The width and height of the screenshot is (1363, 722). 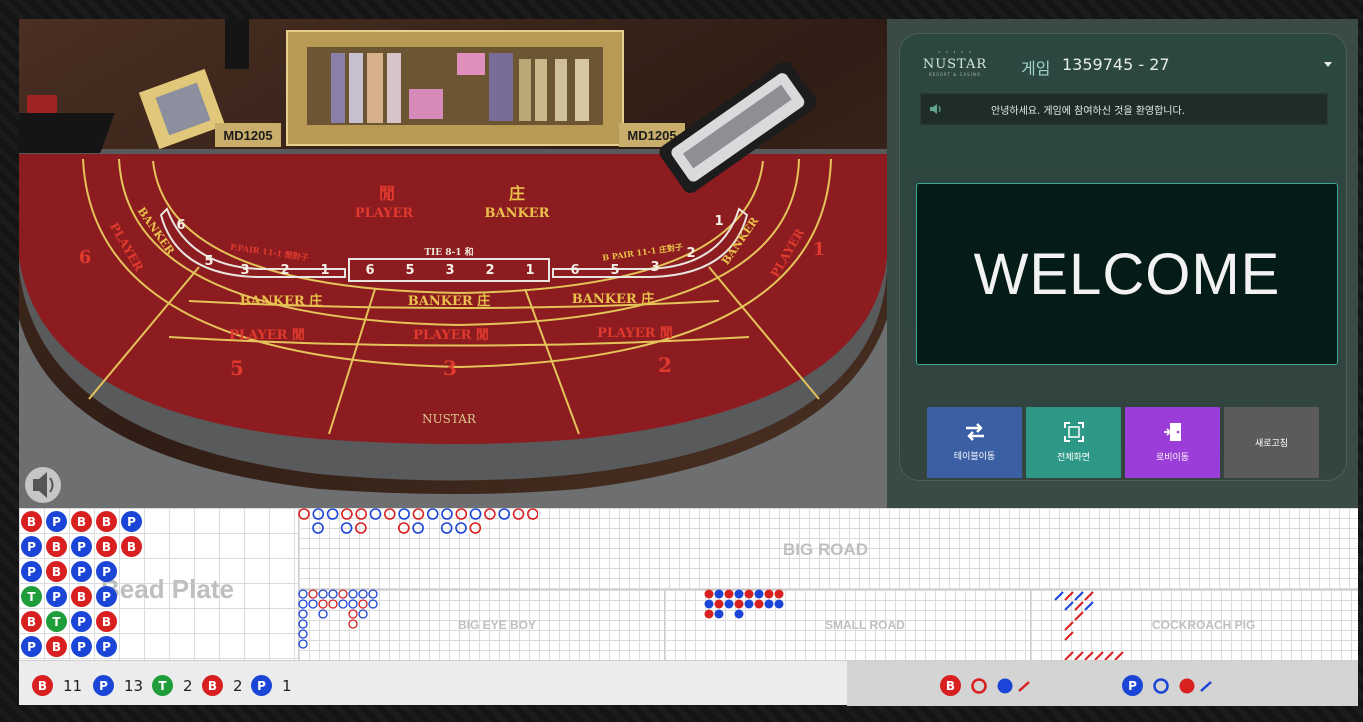 I want to click on stat-player-pair: P 1, so click(x=271, y=685).